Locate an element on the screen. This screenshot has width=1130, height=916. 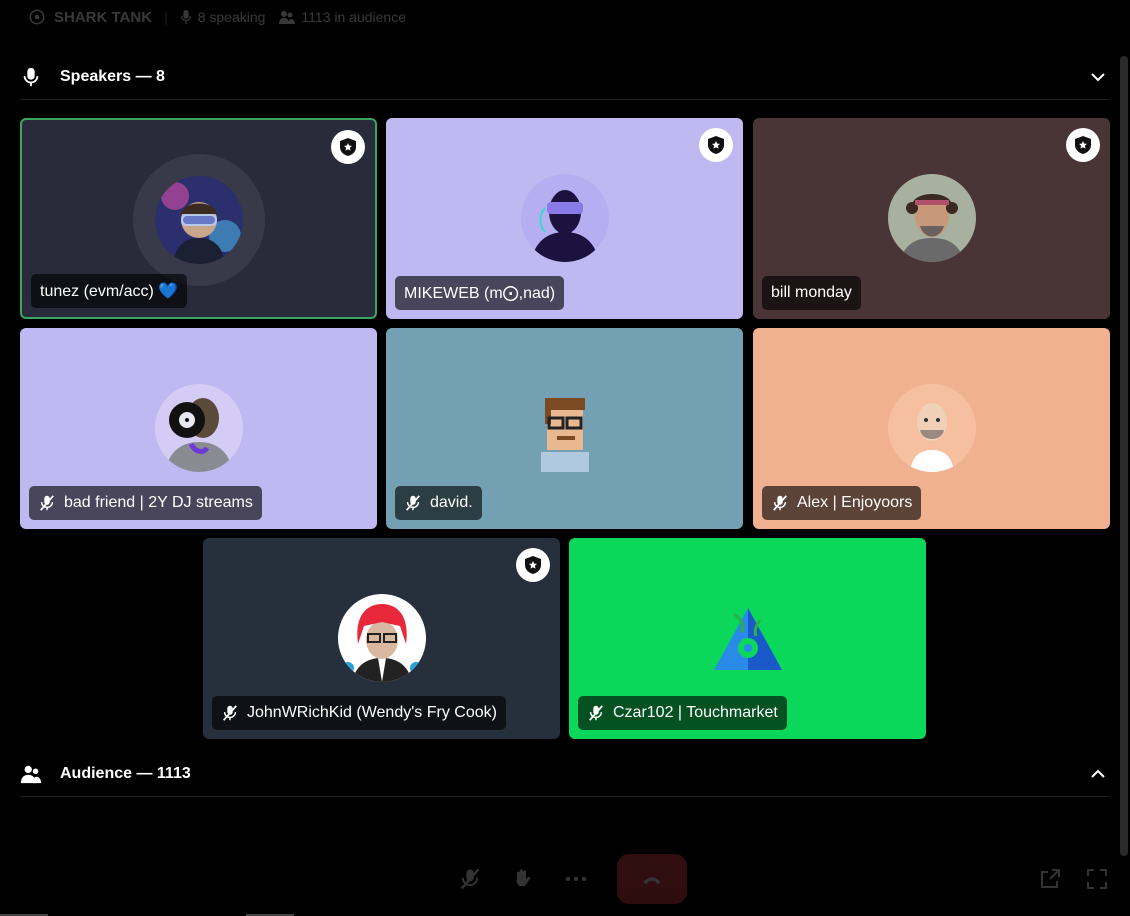
chevron-up-icon is located at coordinates (1098, 774).